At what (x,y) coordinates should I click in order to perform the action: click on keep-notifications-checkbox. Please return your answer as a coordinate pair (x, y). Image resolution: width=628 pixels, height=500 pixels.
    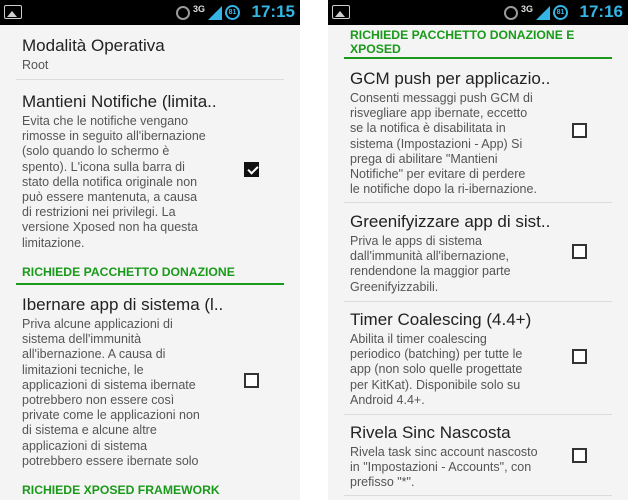
    Looking at the image, I should click on (251, 169).